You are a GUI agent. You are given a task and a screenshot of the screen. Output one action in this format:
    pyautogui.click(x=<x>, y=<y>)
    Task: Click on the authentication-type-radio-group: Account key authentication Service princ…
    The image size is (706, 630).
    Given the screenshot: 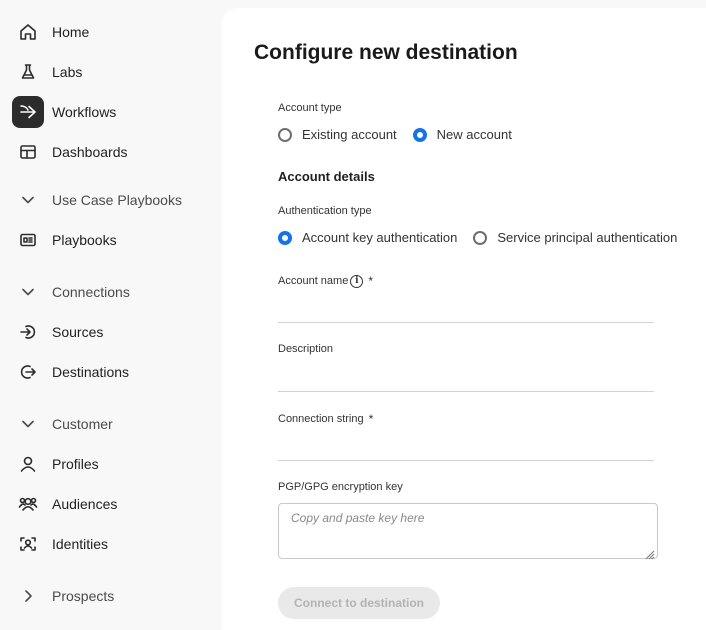 What is the action you would take?
    pyautogui.click(x=485, y=237)
    